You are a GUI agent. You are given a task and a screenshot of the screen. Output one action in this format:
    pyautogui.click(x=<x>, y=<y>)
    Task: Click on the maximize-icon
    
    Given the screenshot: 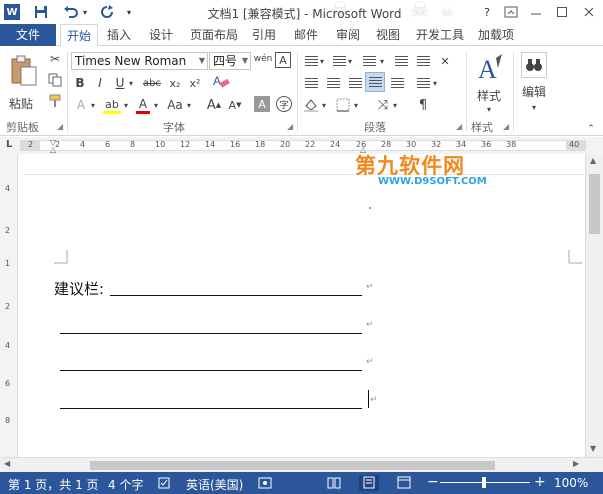 What is the action you would take?
    pyautogui.click(x=562, y=12)
    